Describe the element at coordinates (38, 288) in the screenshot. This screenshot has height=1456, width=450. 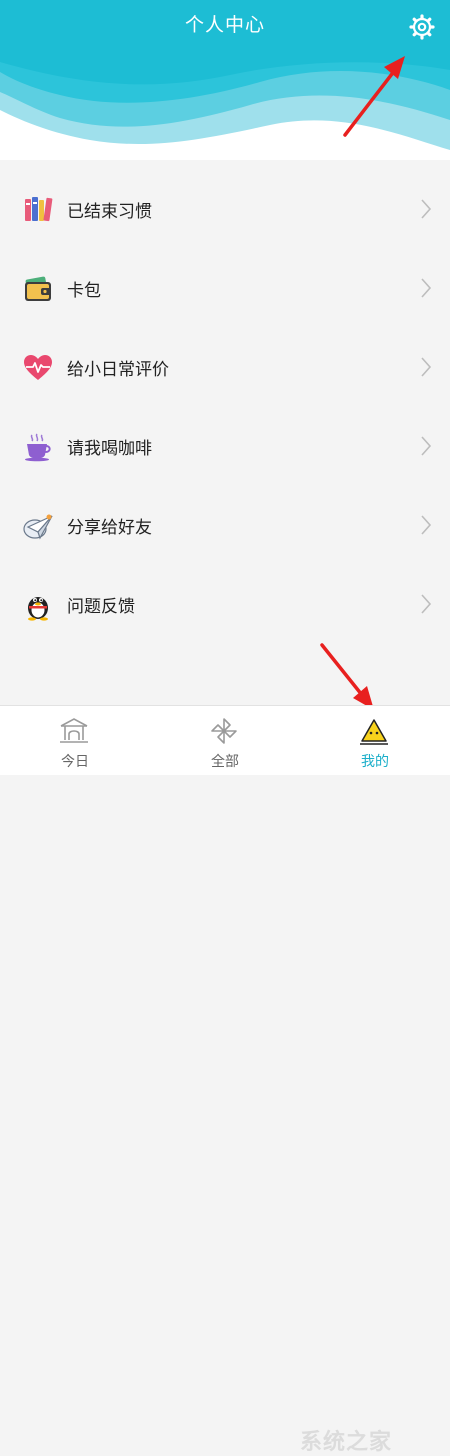
I see `wallet-icon` at that location.